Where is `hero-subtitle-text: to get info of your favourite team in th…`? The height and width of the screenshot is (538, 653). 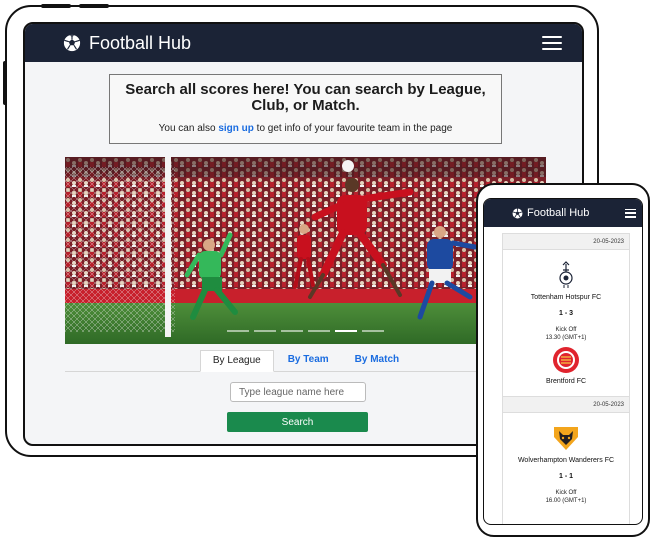
hero-subtitle-text: to get info of your favourite team in th… is located at coordinates (353, 128).